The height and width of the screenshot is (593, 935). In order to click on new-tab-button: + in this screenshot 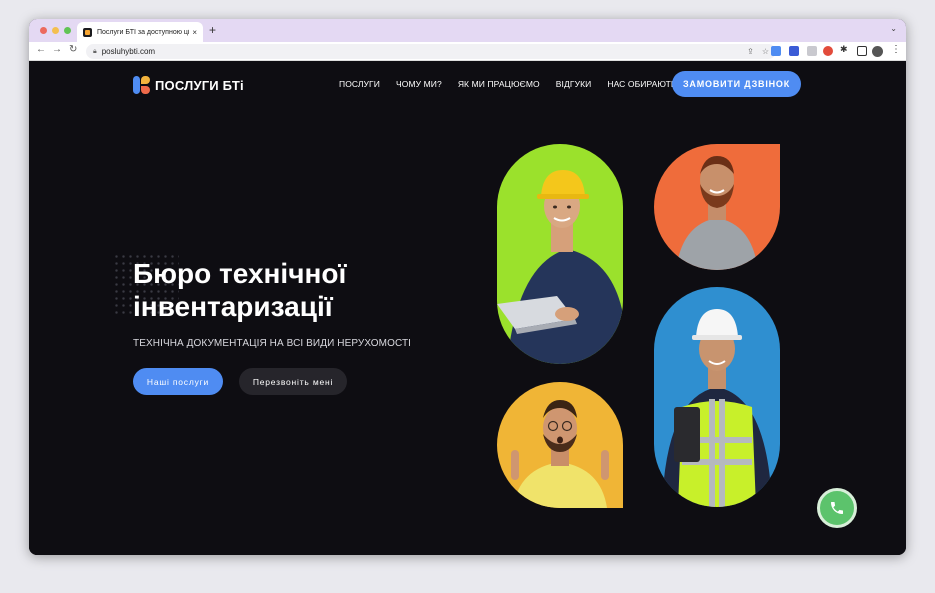, I will do `click(212, 30)`.